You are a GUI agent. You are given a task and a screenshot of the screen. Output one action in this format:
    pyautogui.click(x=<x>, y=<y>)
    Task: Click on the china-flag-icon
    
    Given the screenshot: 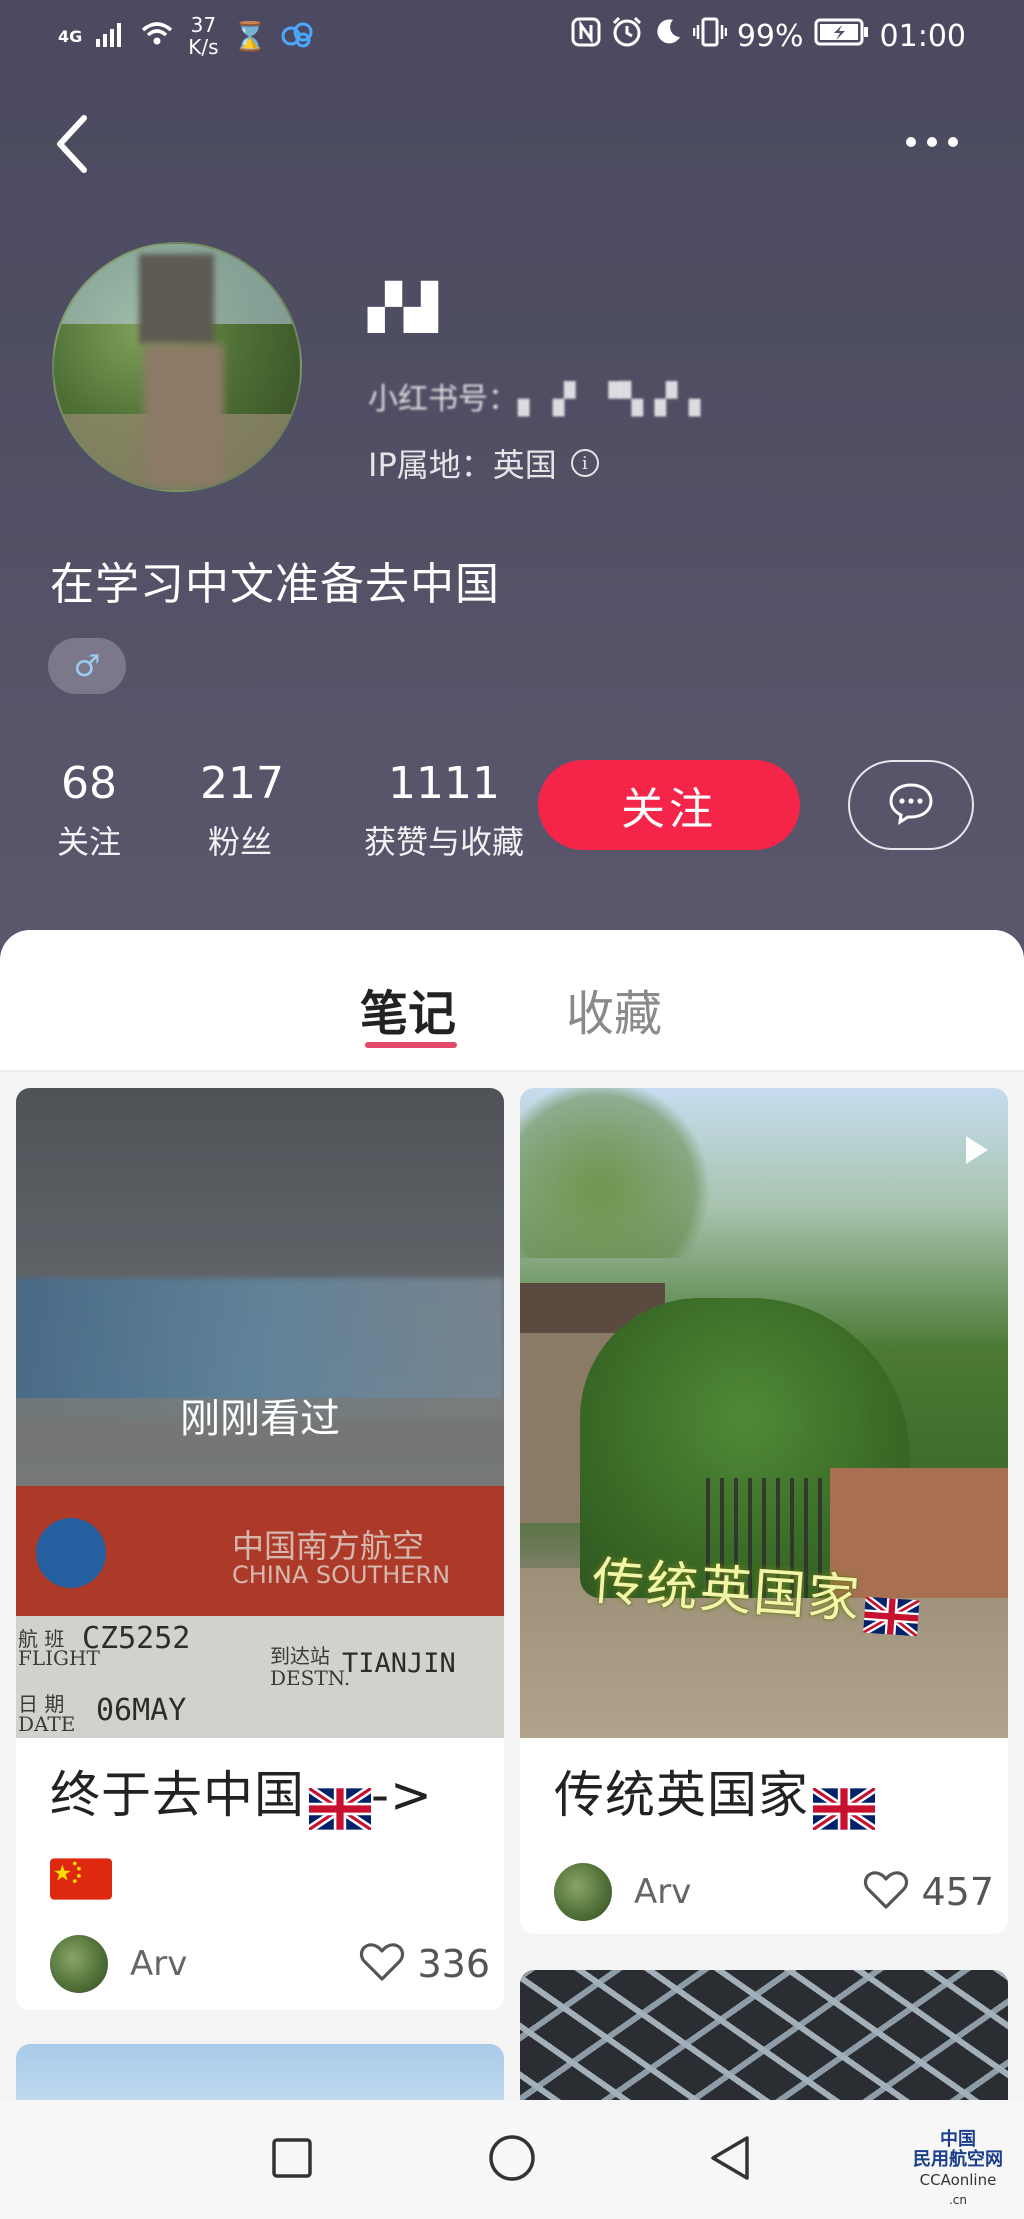 What is the action you would take?
    pyautogui.click(x=81, y=1874)
    